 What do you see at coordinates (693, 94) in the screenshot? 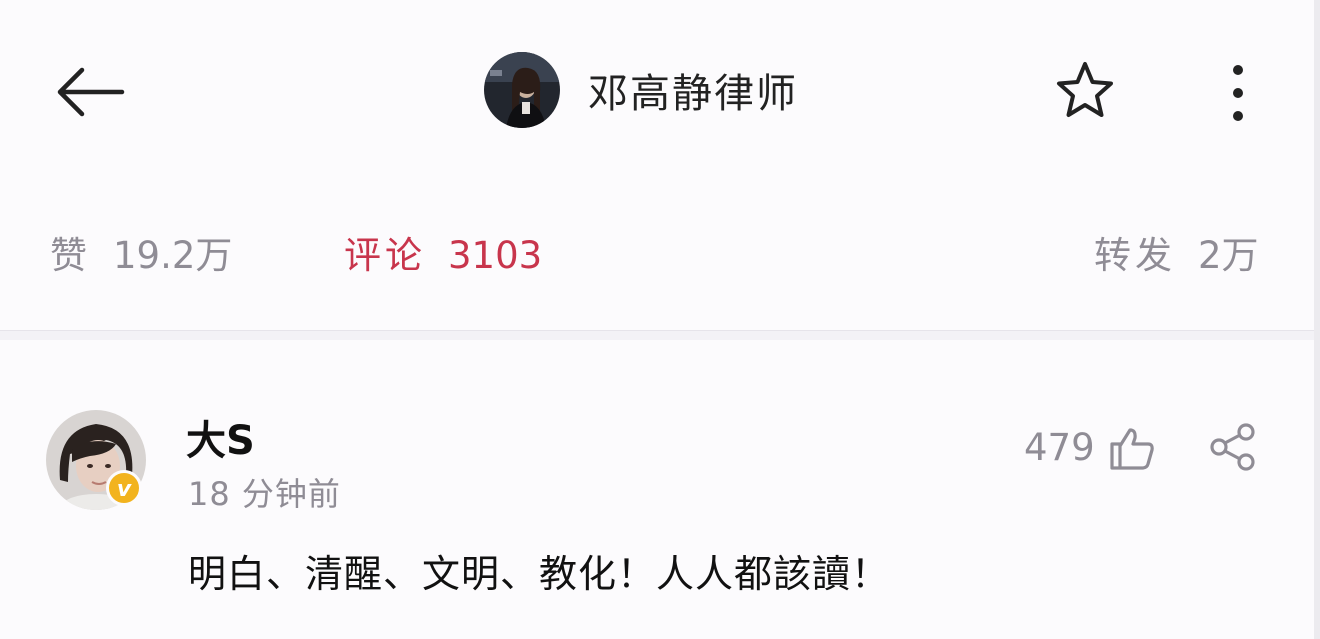
I see `page-title: 邓高静律师` at bounding box center [693, 94].